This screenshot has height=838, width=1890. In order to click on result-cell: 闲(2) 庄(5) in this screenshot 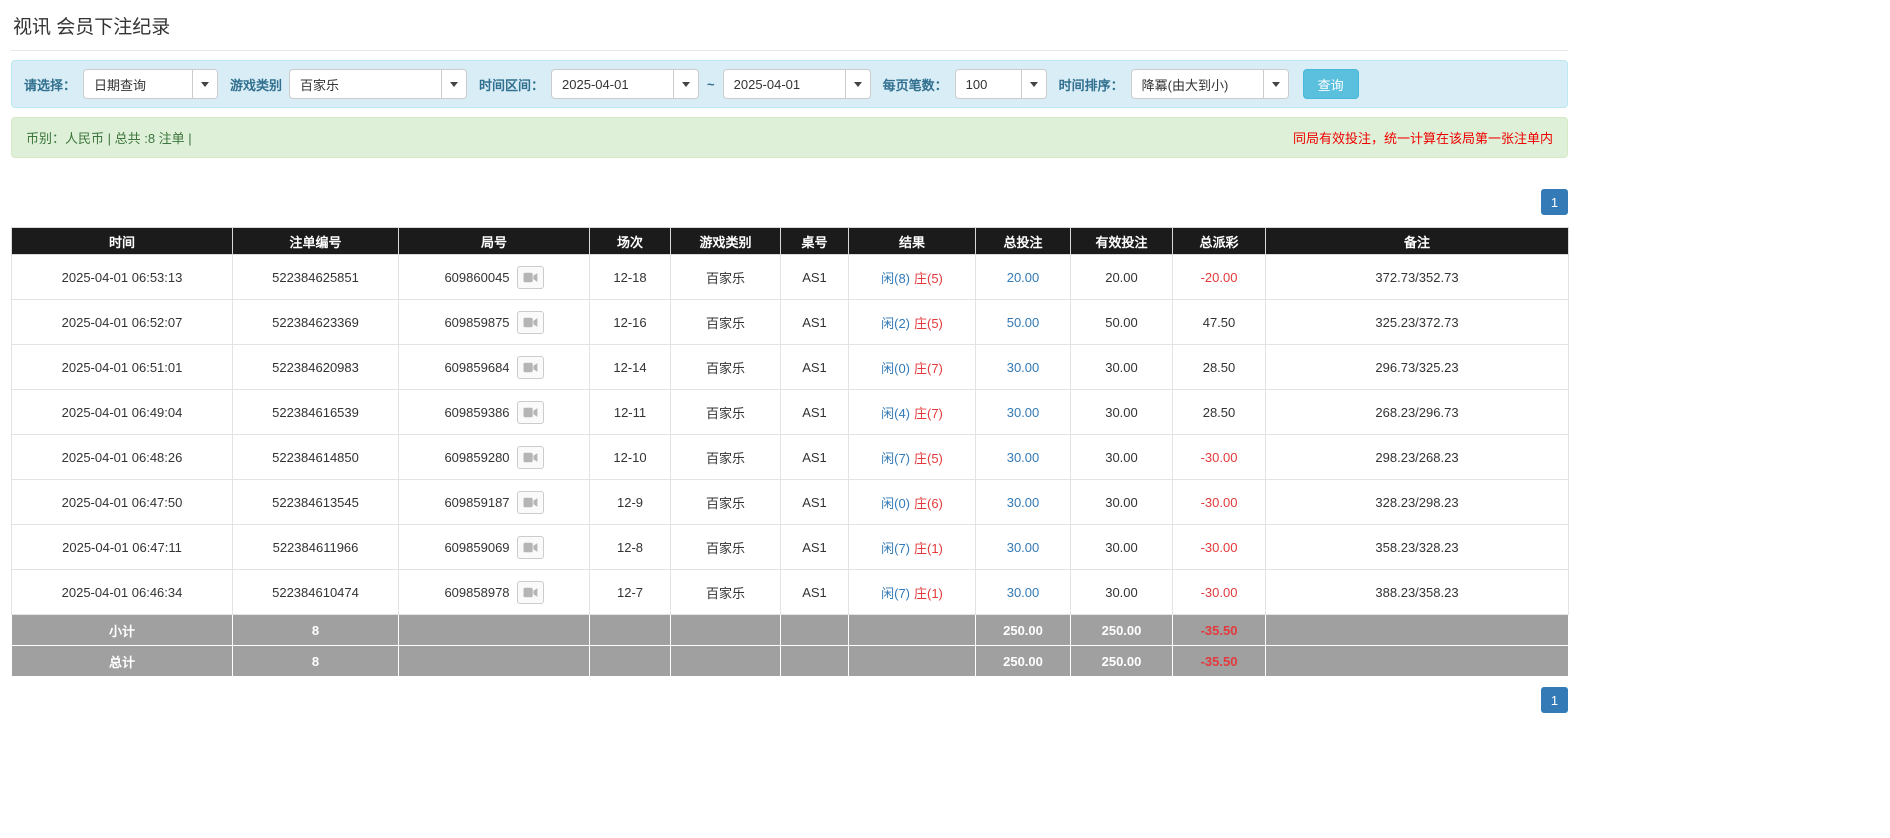, I will do `click(912, 322)`.